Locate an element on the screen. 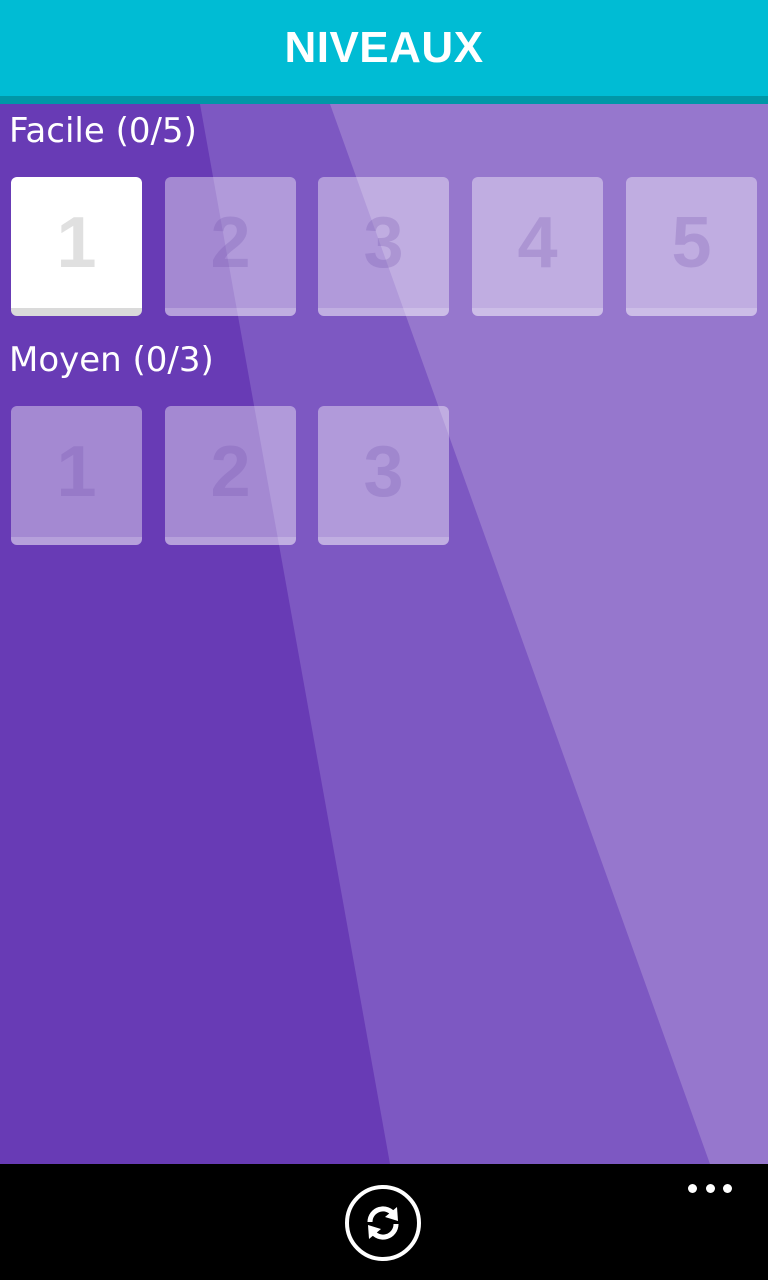 The image size is (768, 1280). level-tile-facile-3: 3 is located at coordinates (383, 246).